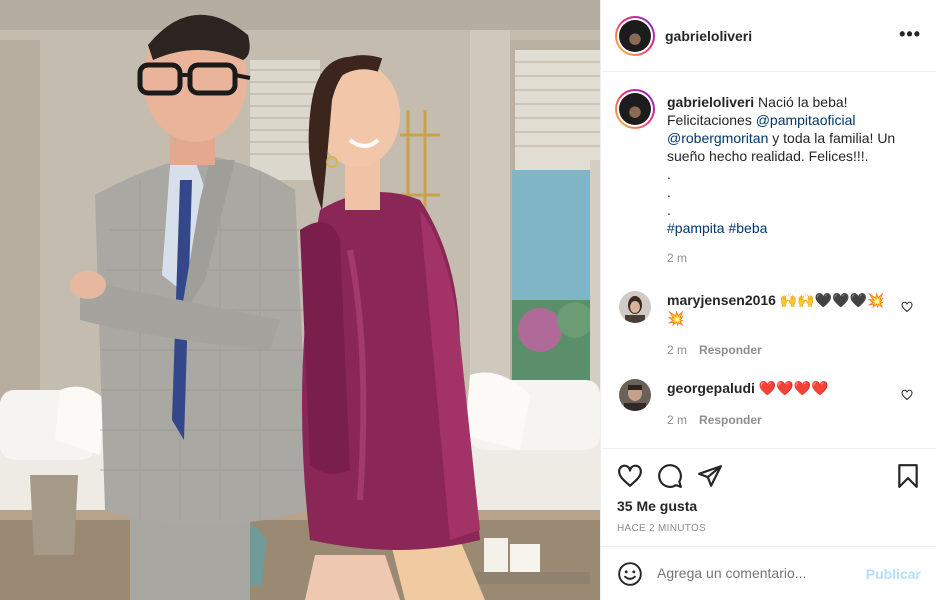  Describe the element at coordinates (708, 36) in the screenshot. I see `author-username: gabrieloliveri` at that location.